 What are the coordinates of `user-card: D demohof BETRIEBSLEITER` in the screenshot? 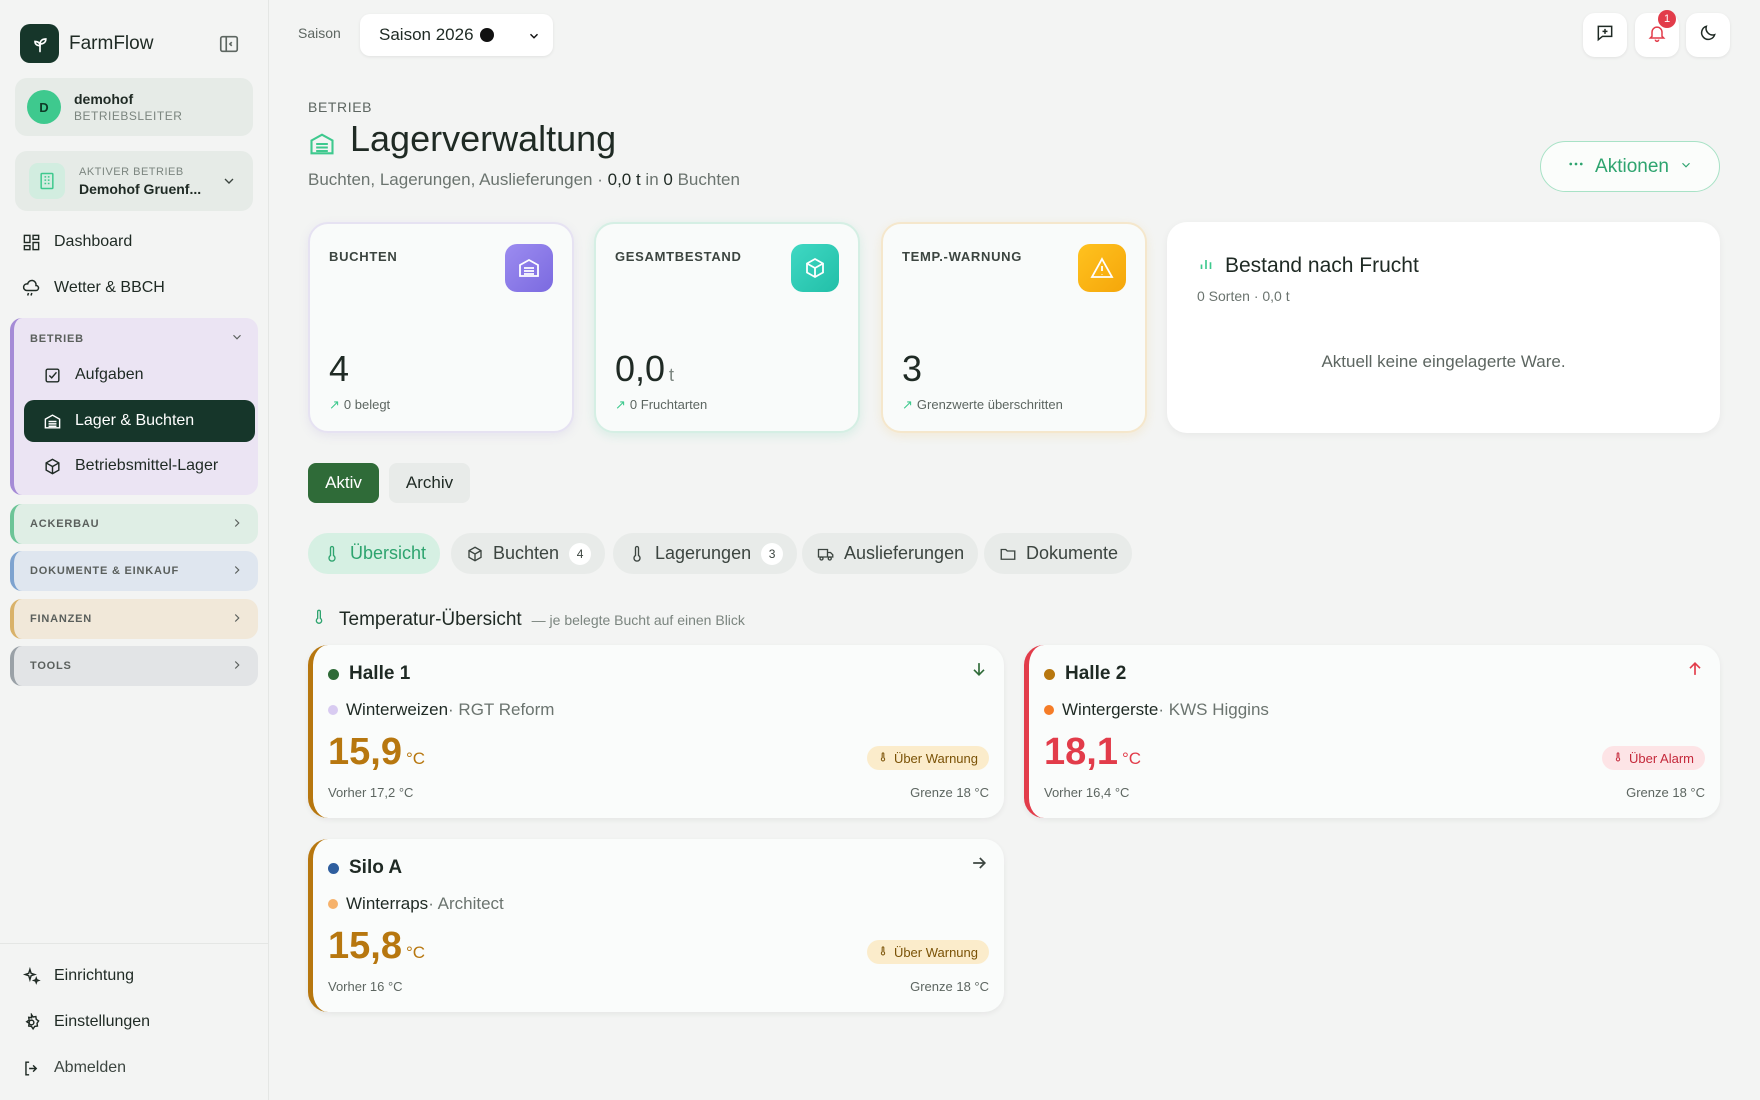 It's located at (134, 107).